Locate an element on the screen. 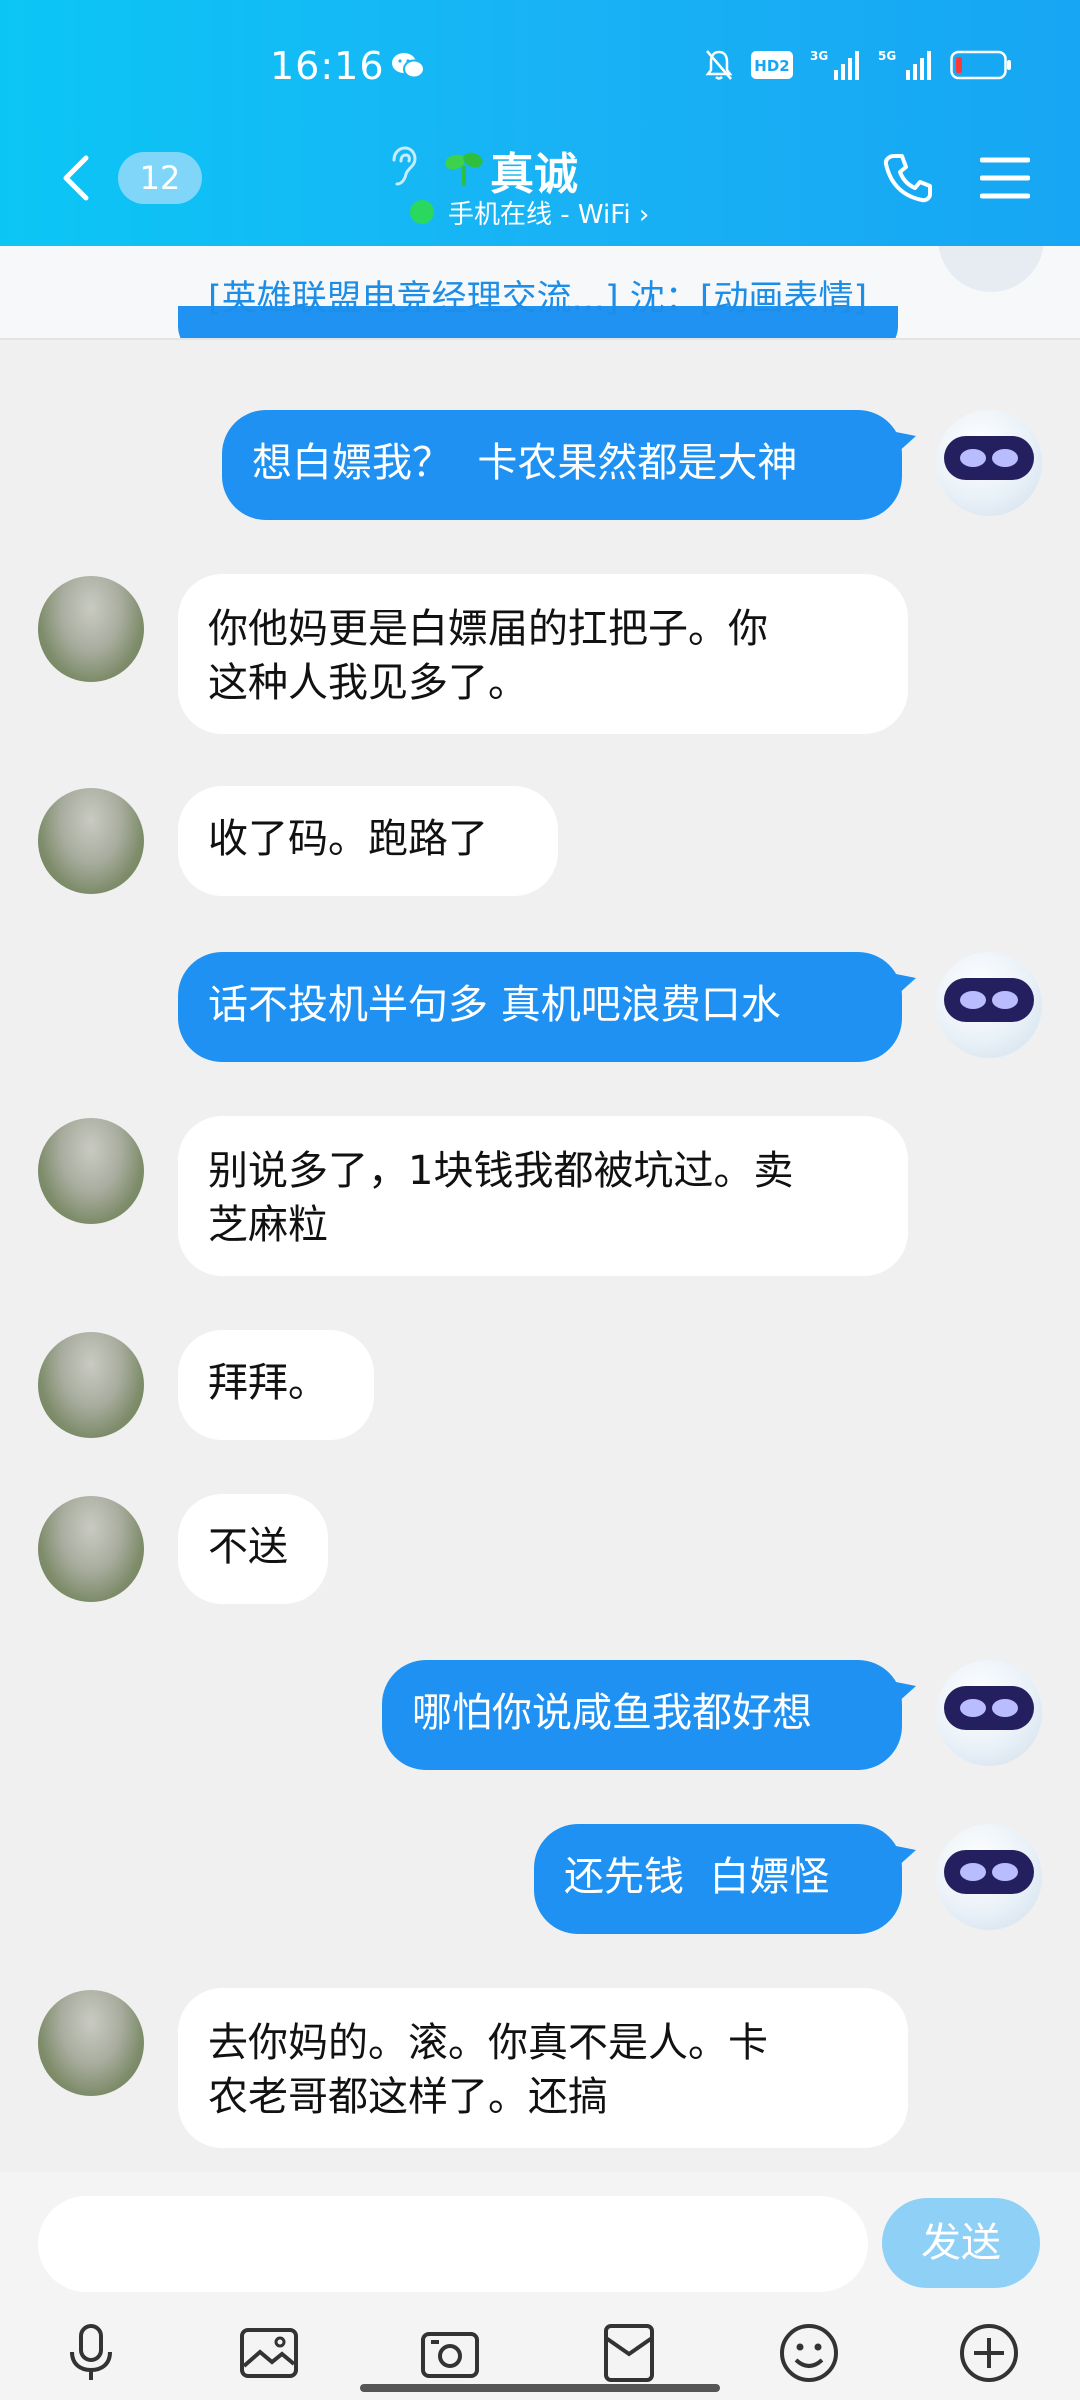  microphone-icon is located at coordinates (91, 2353).